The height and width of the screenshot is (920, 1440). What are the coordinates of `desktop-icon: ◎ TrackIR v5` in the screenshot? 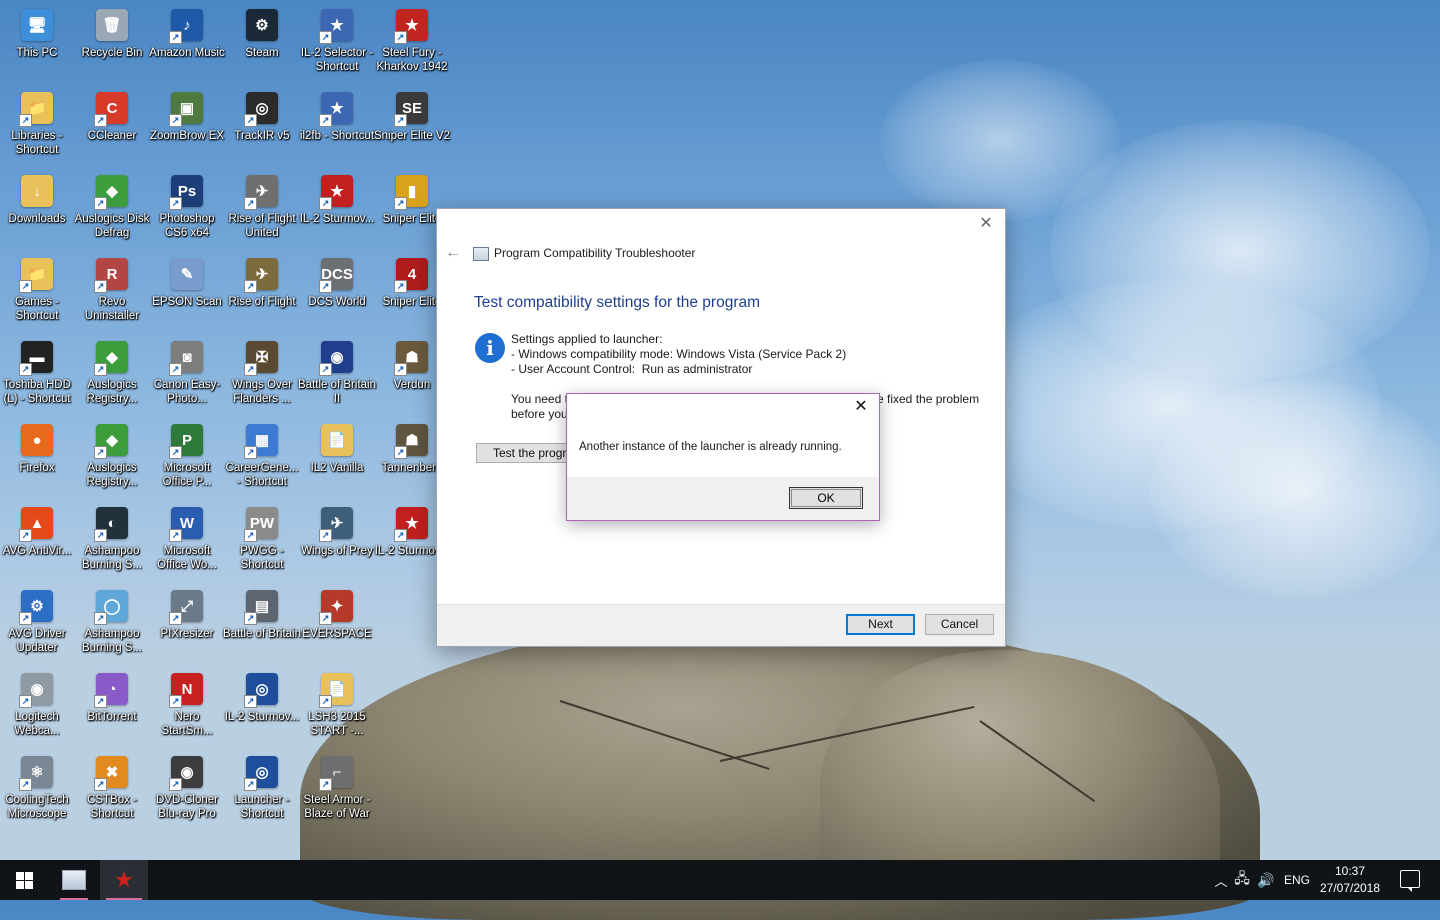 It's located at (262, 126).